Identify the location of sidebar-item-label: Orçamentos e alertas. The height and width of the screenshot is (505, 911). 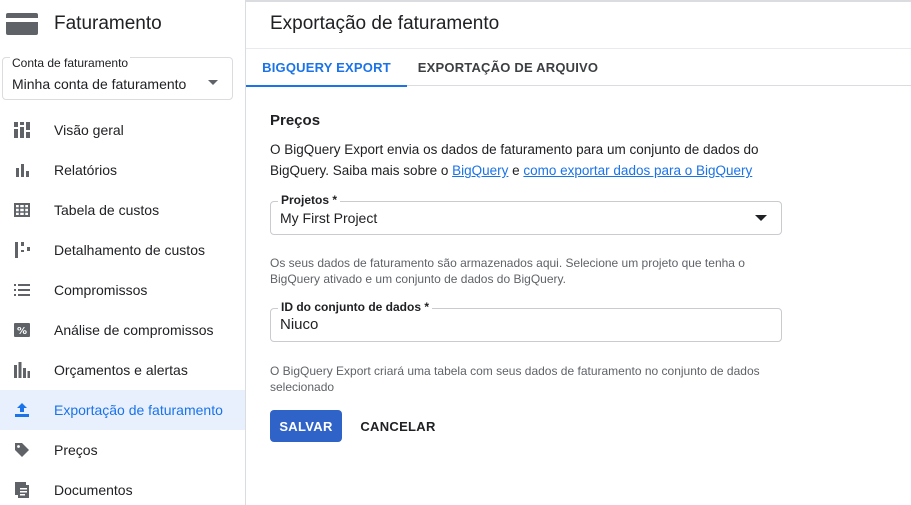
(121, 370).